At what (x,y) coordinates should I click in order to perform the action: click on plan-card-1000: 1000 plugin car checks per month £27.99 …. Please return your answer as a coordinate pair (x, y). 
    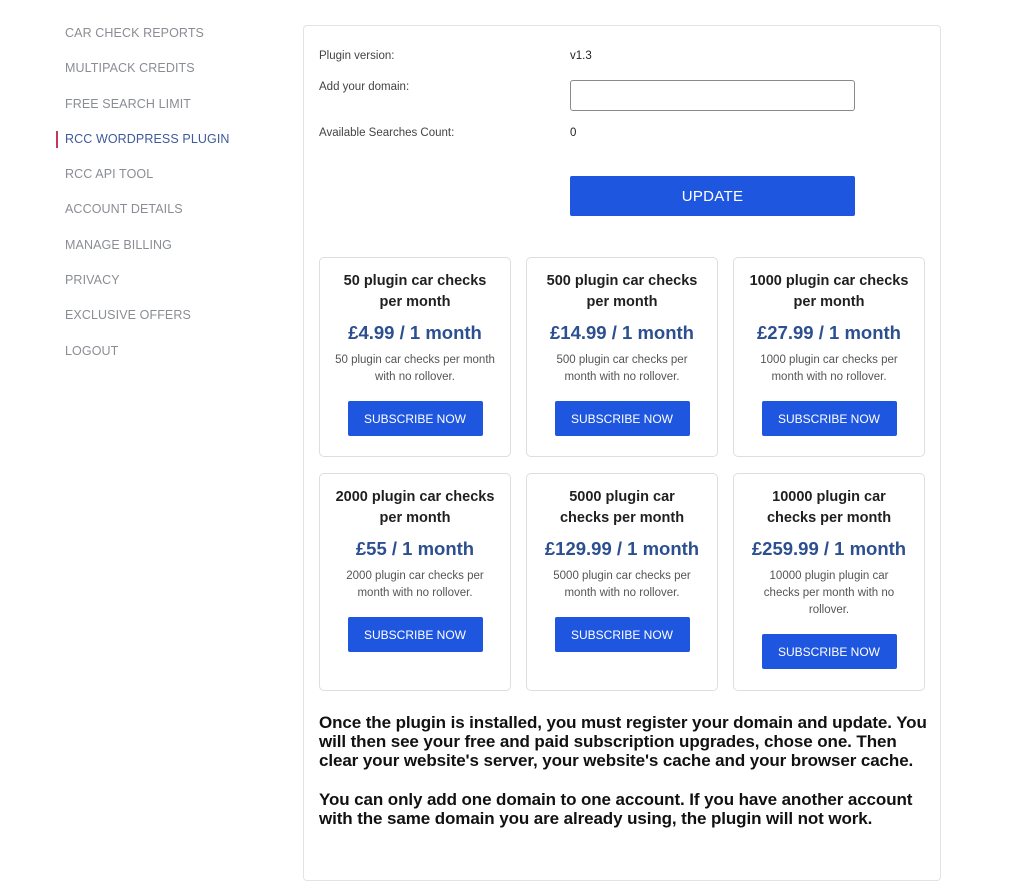
    Looking at the image, I should click on (829, 357).